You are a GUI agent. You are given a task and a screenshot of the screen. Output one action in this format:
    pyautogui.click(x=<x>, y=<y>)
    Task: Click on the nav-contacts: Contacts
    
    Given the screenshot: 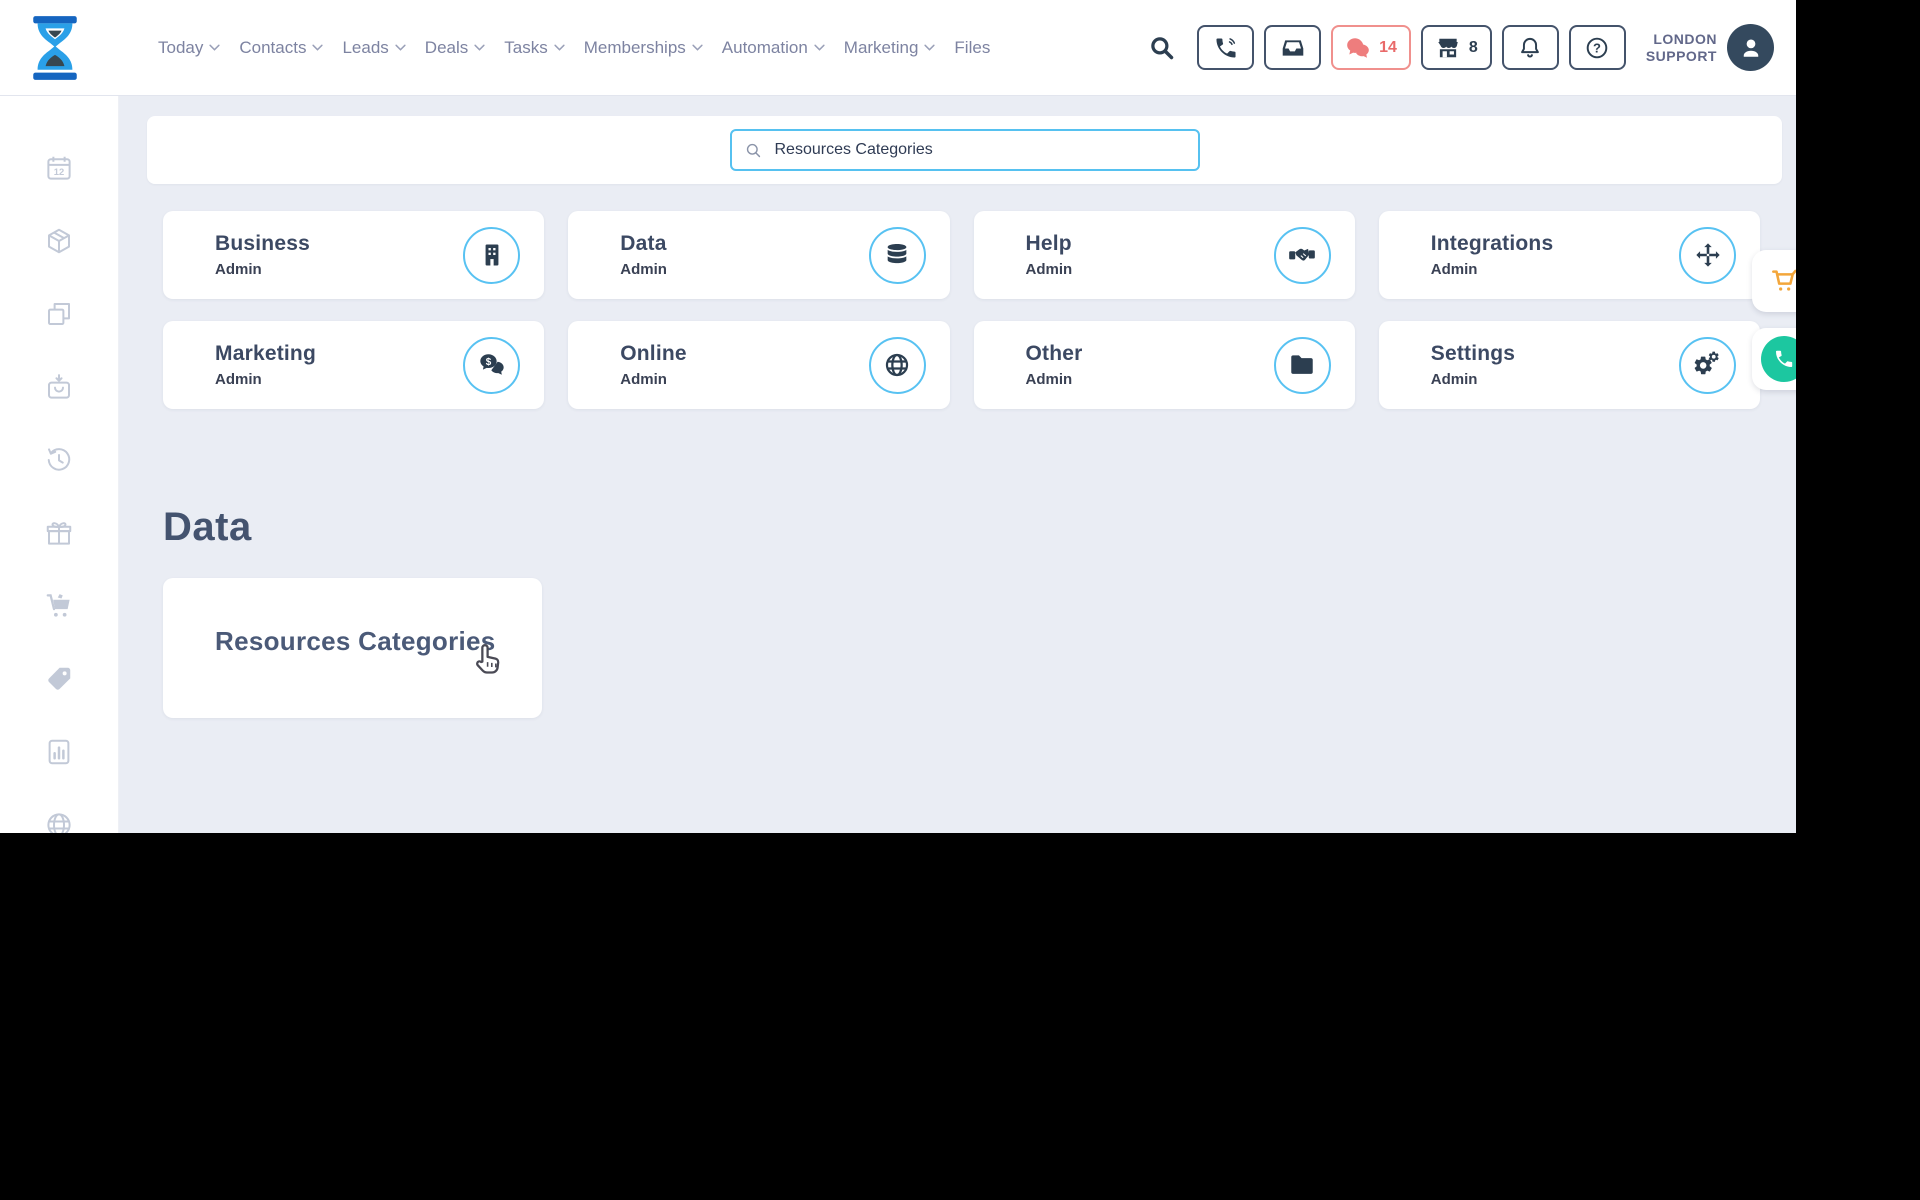 What is the action you would take?
    pyautogui.click(x=281, y=47)
    